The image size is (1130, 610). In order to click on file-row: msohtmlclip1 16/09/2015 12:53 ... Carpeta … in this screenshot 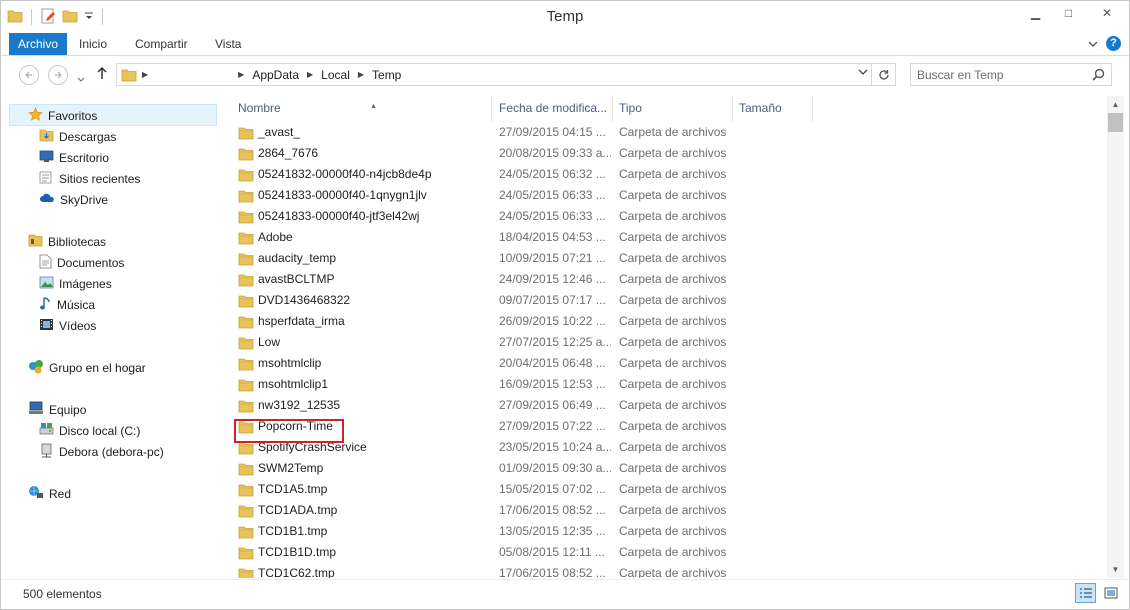, I will do `click(663, 384)`.